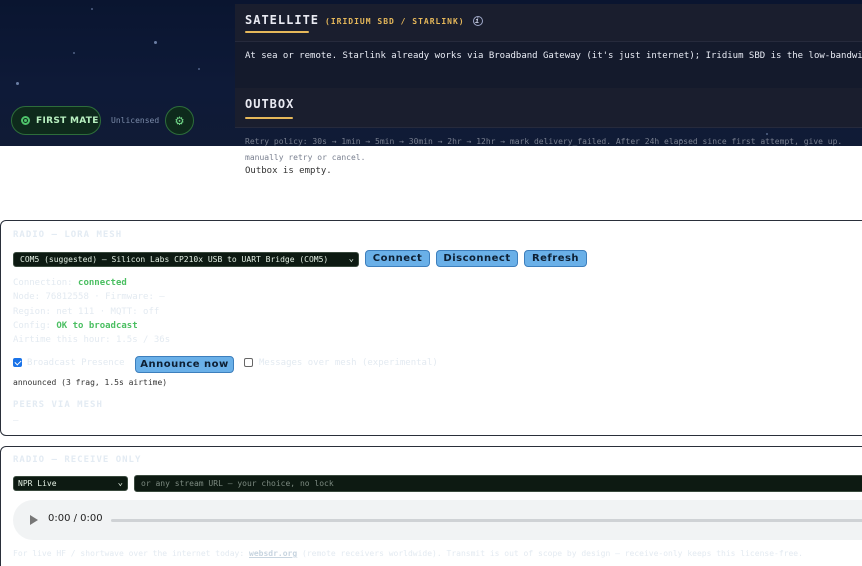 This screenshot has width=862, height=566. Describe the element at coordinates (25, 120) in the screenshot. I see `radio-target-icon` at that location.